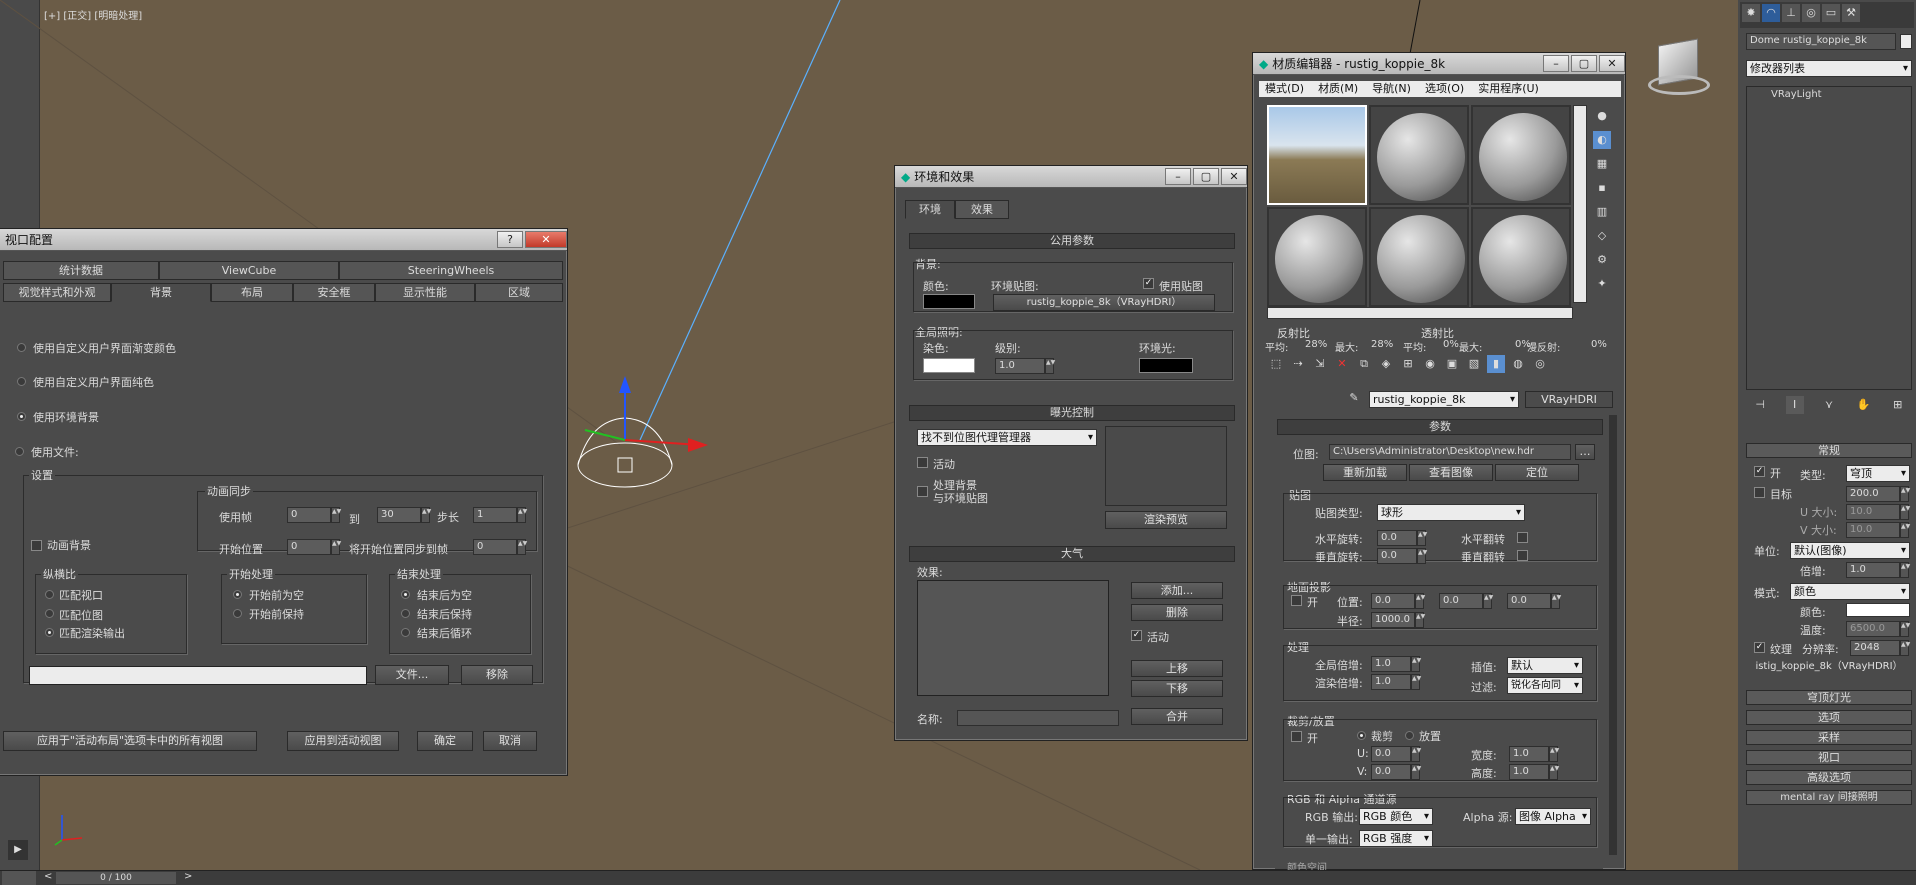  I want to click on crop-on-checkbox, so click(1296, 736).